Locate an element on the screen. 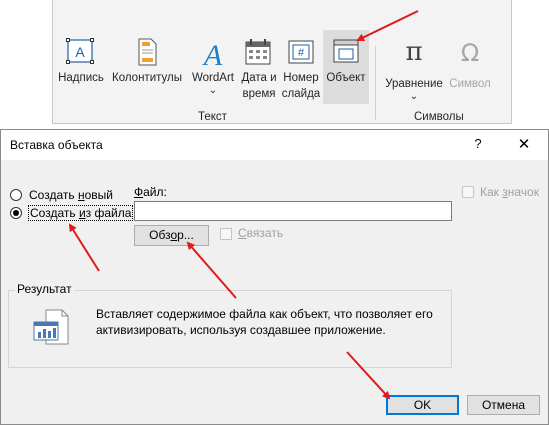 Image resolution: width=549 pixels, height=425 pixels. ribbon-group-separator is located at coordinates (375, 83).